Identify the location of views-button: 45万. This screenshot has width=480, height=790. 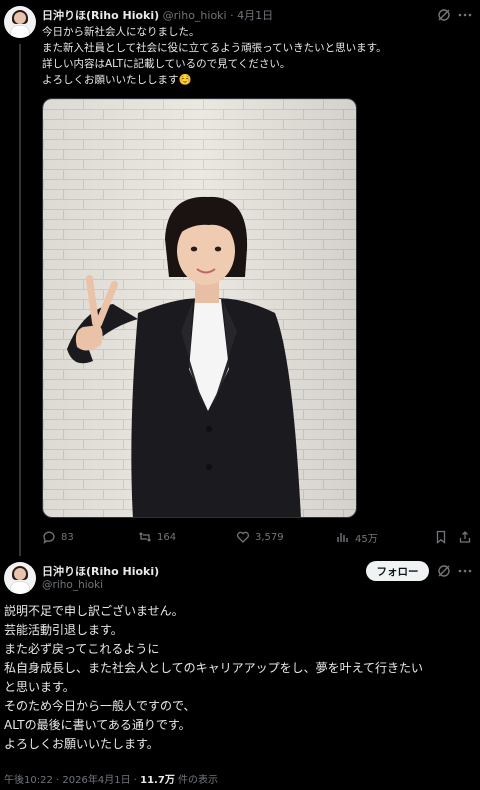
(357, 537).